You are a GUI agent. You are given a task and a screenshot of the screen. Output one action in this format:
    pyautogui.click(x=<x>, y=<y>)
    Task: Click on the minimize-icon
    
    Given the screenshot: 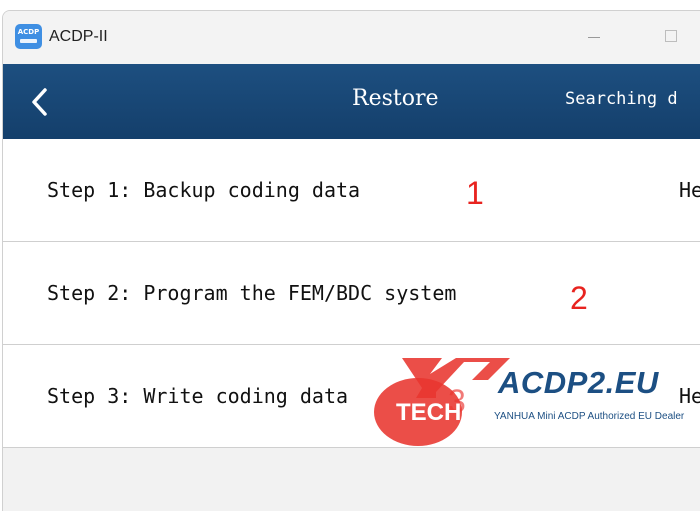 What is the action you would take?
    pyautogui.click(x=594, y=37)
    